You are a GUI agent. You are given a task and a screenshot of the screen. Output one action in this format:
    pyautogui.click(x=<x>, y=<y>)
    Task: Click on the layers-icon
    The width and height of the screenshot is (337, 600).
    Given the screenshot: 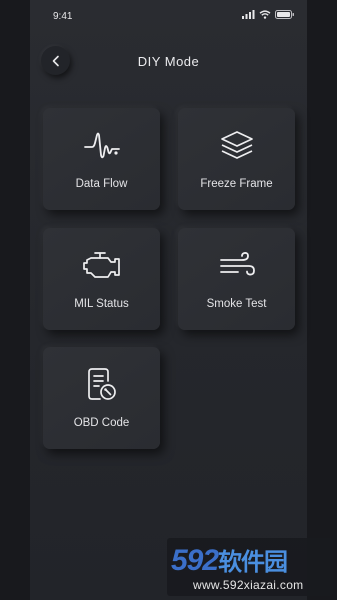 What is the action you would take?
    pyautogui.click(x=236, y=146)
    